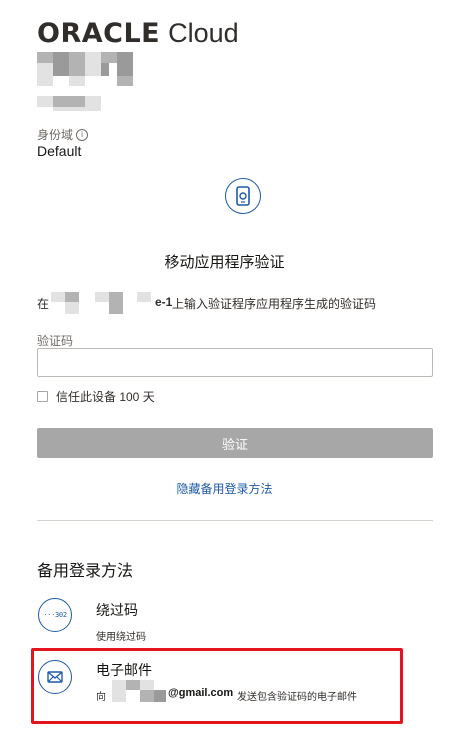 This screenshot has height=733, width=449. I want to click on instruction-prefix: 在, so click(43, 304).